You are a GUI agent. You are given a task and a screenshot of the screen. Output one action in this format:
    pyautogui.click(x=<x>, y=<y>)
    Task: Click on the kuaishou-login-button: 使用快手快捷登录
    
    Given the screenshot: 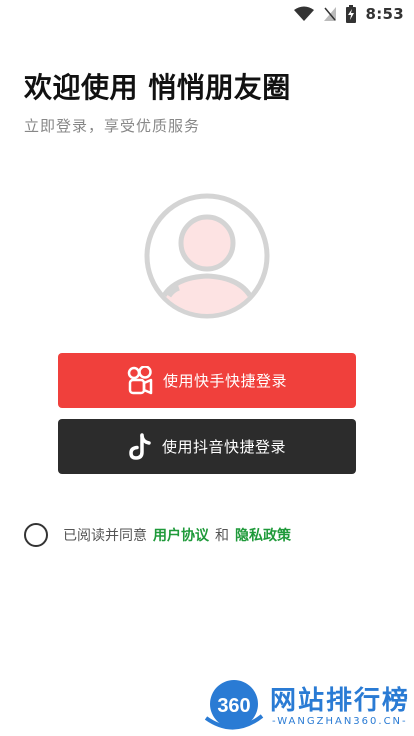 What is the action you would take?
    pyautogui.click(x=207, y=380)
    